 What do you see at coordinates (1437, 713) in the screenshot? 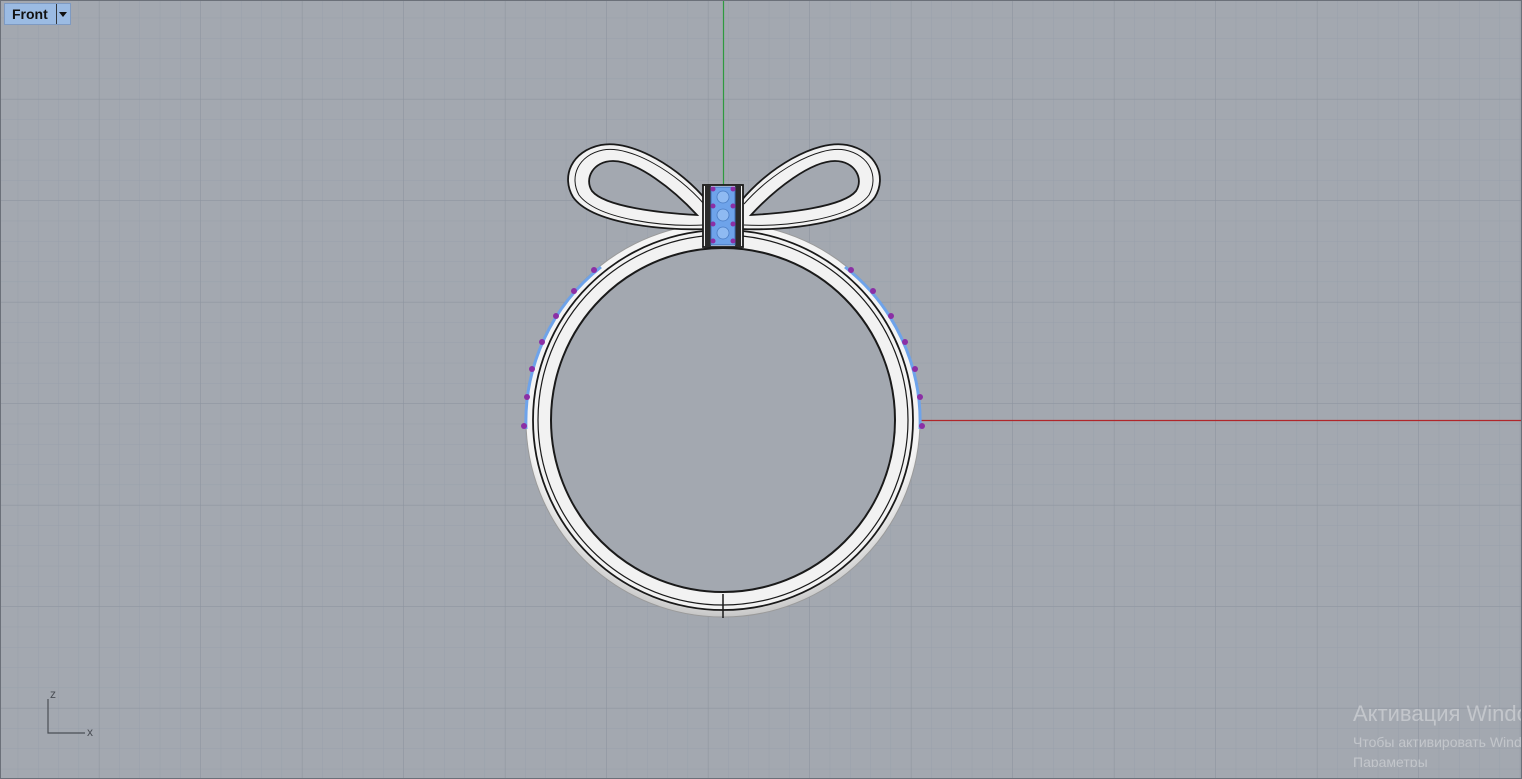
I see `watermark-title: Активация Windows` at bounding box center [1437, 713].